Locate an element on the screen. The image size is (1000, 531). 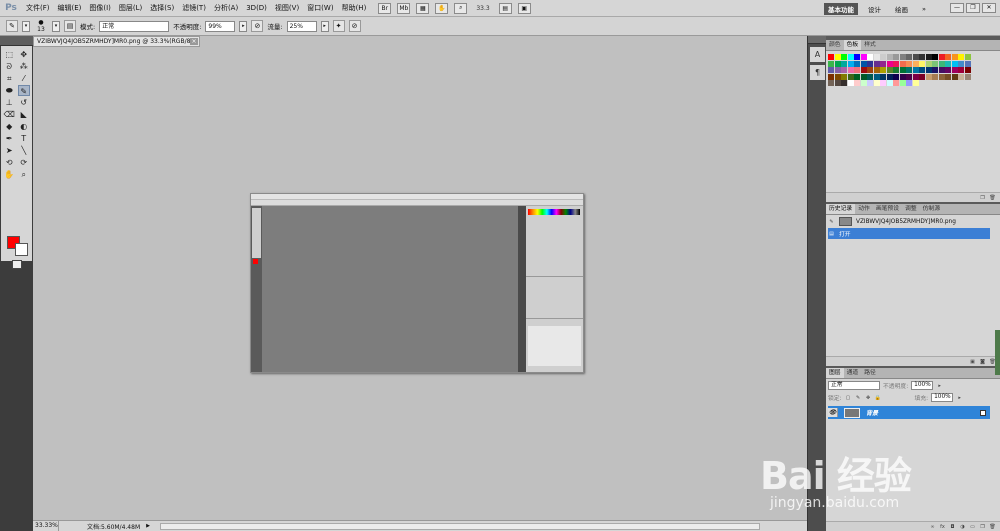
mode-select: 正常 is located at coordinates (134, 26).